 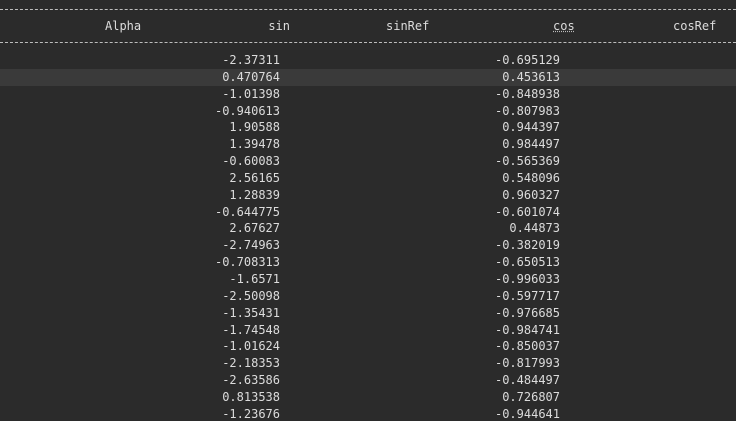 I want to click on table-row: -0.708313 -0.650513, so click(x=368, y=262).